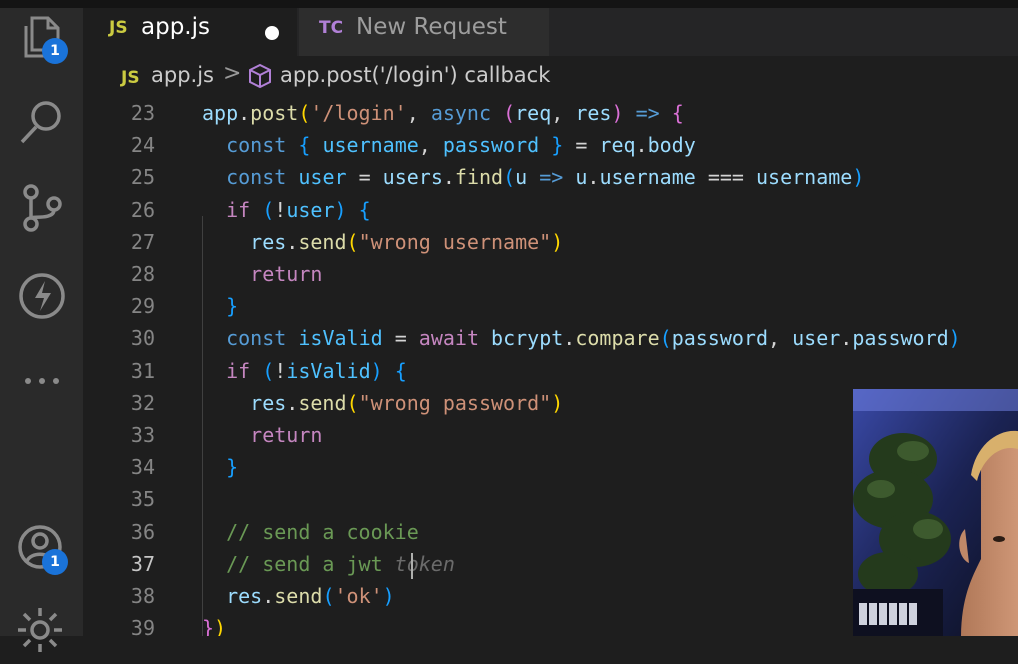  I want to click on code-token: !, so click(280, 209).